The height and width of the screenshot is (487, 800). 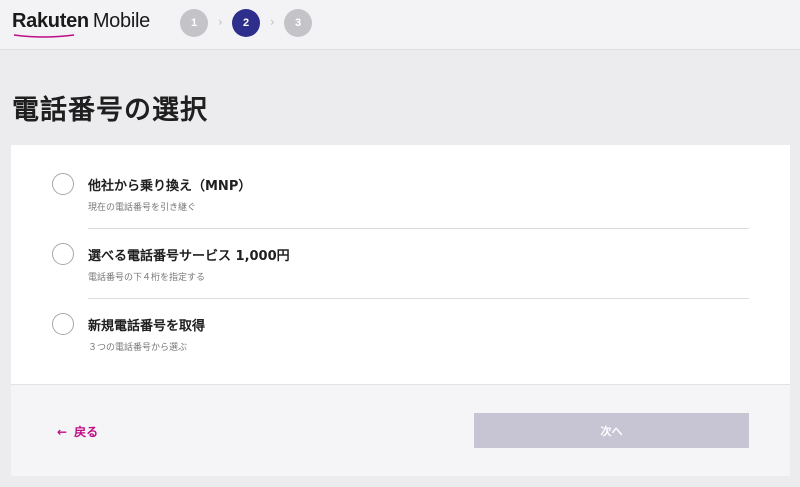 I want to click on step-1: 1, so click(x=194, y=23).